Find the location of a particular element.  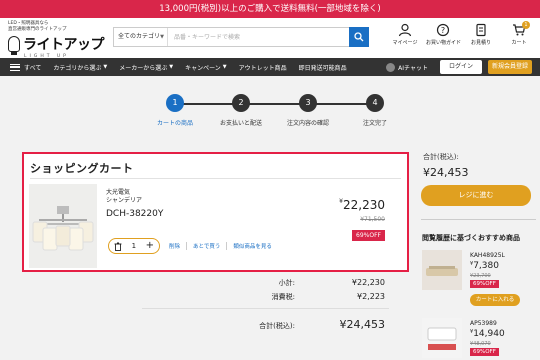

checkout-steps: 1 カートの商品 2 お支払いと配送 3 注文内容の確認 4 注文完了 is located at coordinates (275, 114).